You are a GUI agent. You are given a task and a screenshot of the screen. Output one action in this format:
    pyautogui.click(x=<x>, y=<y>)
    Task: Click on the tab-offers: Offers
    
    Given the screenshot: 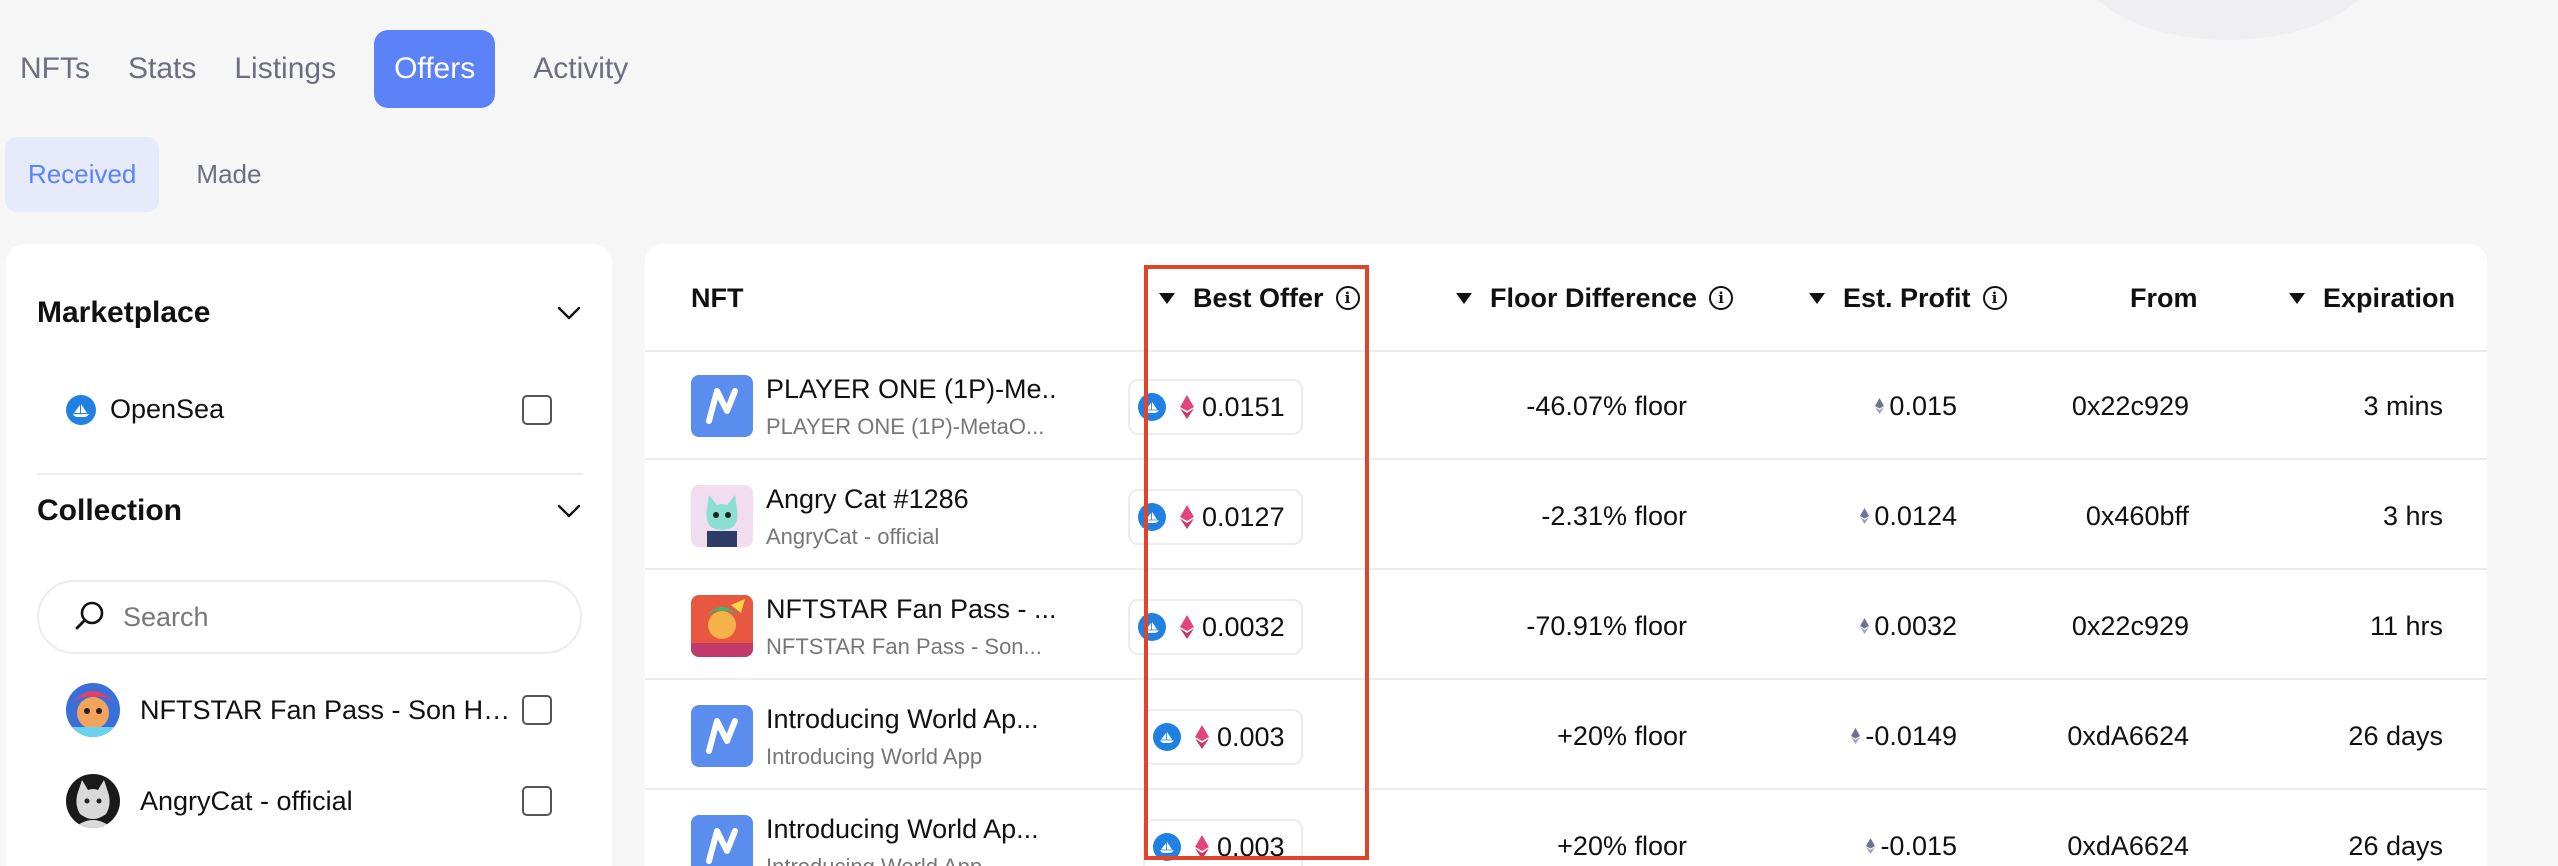 What is the action you would take?
    pyautogui.click(x=435, y=69)
    